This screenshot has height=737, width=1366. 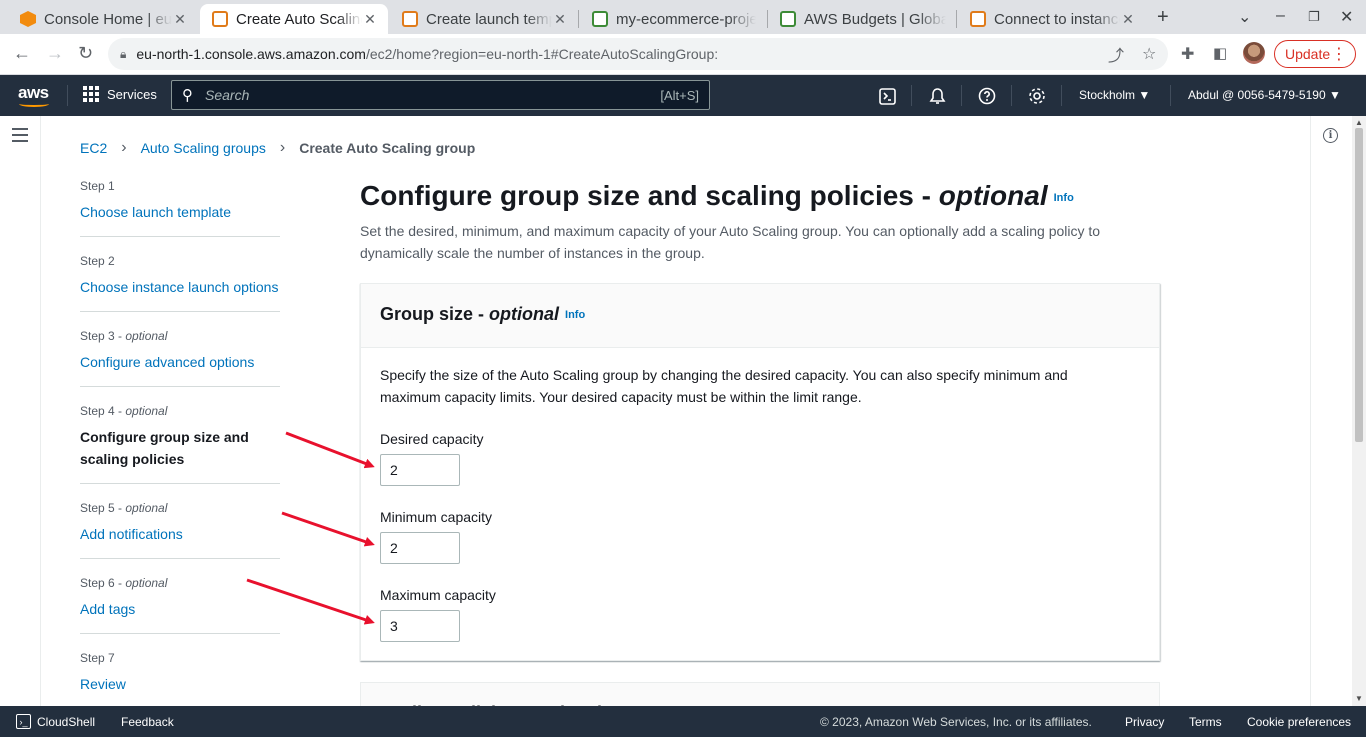 What do you see at coordinates (147, 722) in the screenshot?
I see `feedback-link: Feedback` at bounding box center [147, 722].